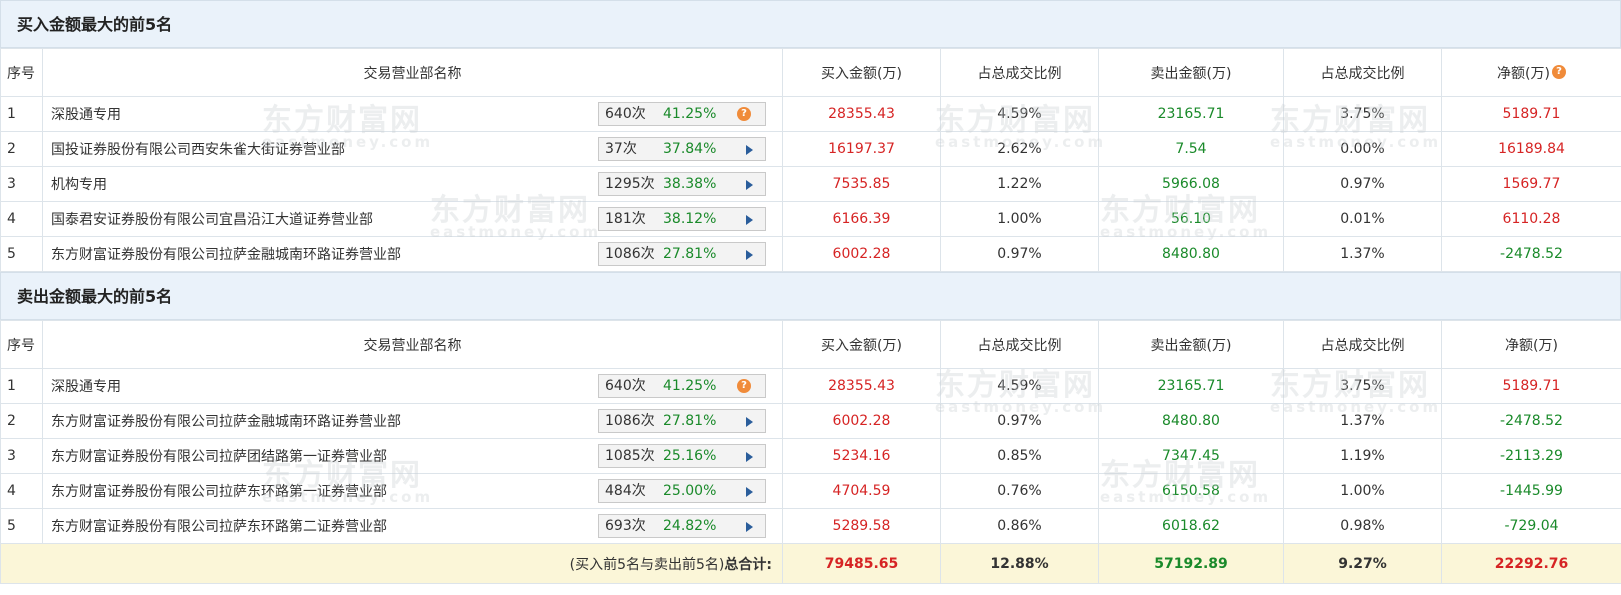  Describe the element at coordinates (682, 149) in the screenshot. I see `broker-stat-box: 37次 37.84%` at that location.